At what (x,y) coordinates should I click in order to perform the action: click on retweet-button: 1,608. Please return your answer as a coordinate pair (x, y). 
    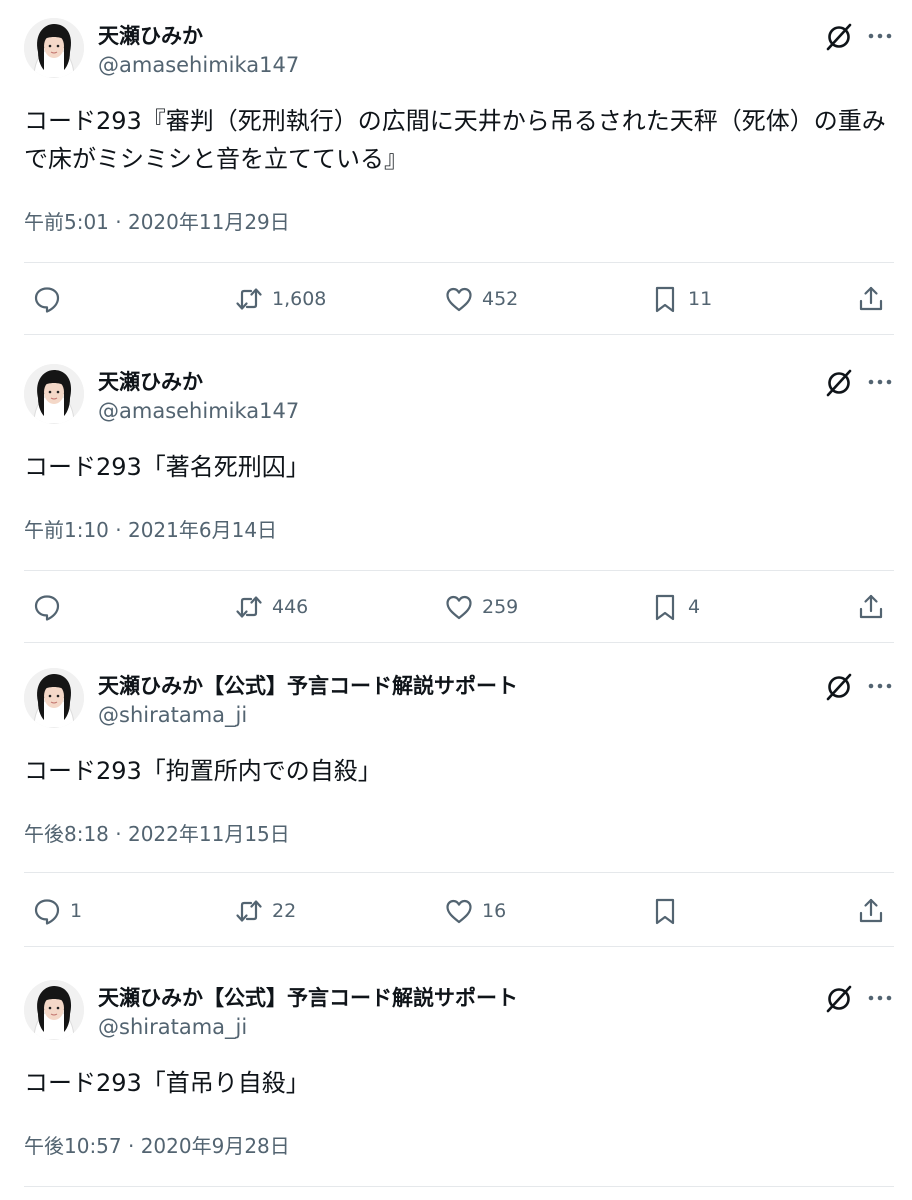
    Looking at the image, I should click on (280, 299).